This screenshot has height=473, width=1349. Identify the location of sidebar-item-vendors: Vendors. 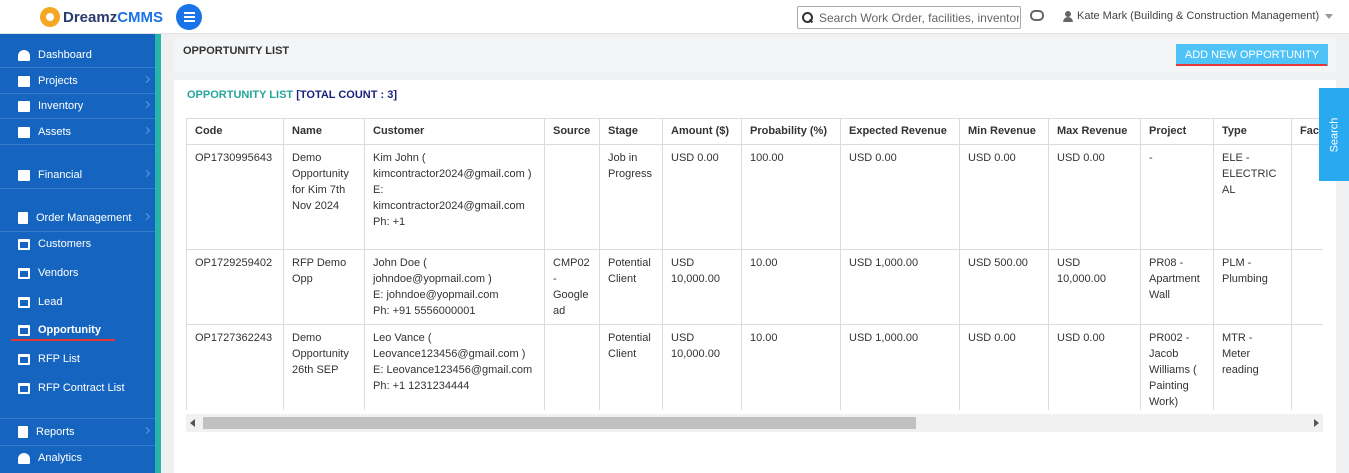
(77, 273).